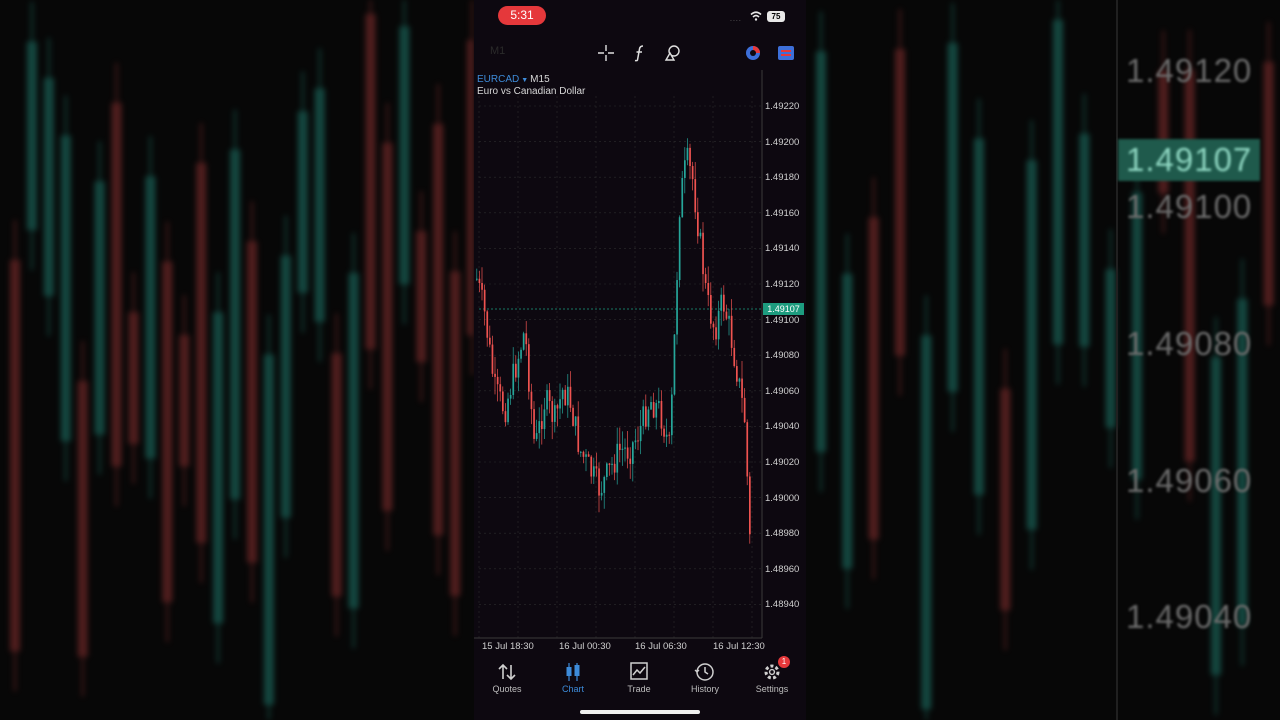 The width and height of the screenshot is (1280, 720). Describe the element at coordinates (772, 676) in the screenshot. I see `tab-settings: 1 Settings` at that location.